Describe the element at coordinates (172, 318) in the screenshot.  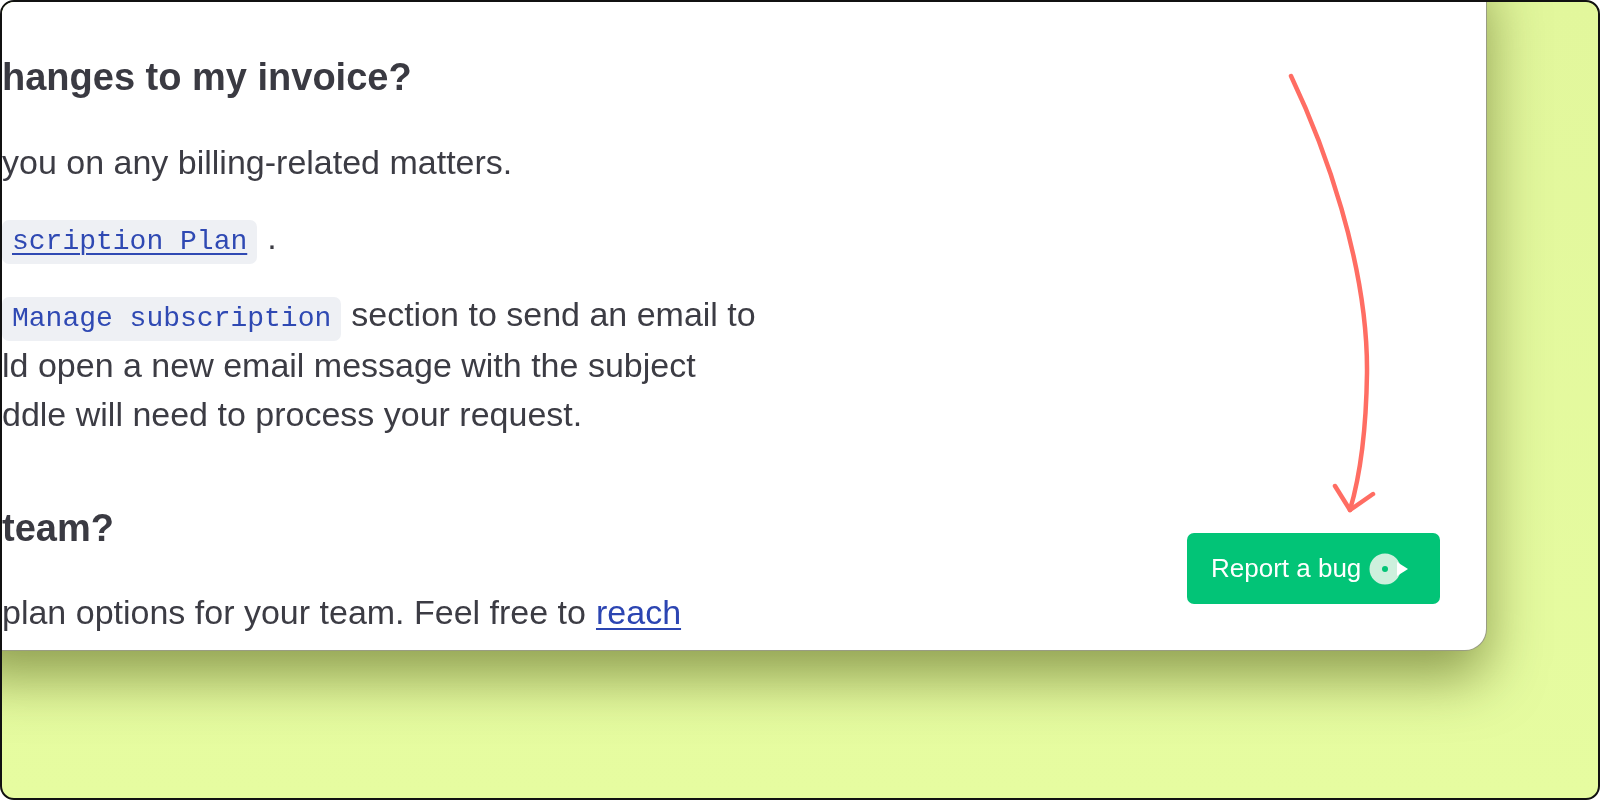
I see `code-snippet: Manage subscription` at that location.